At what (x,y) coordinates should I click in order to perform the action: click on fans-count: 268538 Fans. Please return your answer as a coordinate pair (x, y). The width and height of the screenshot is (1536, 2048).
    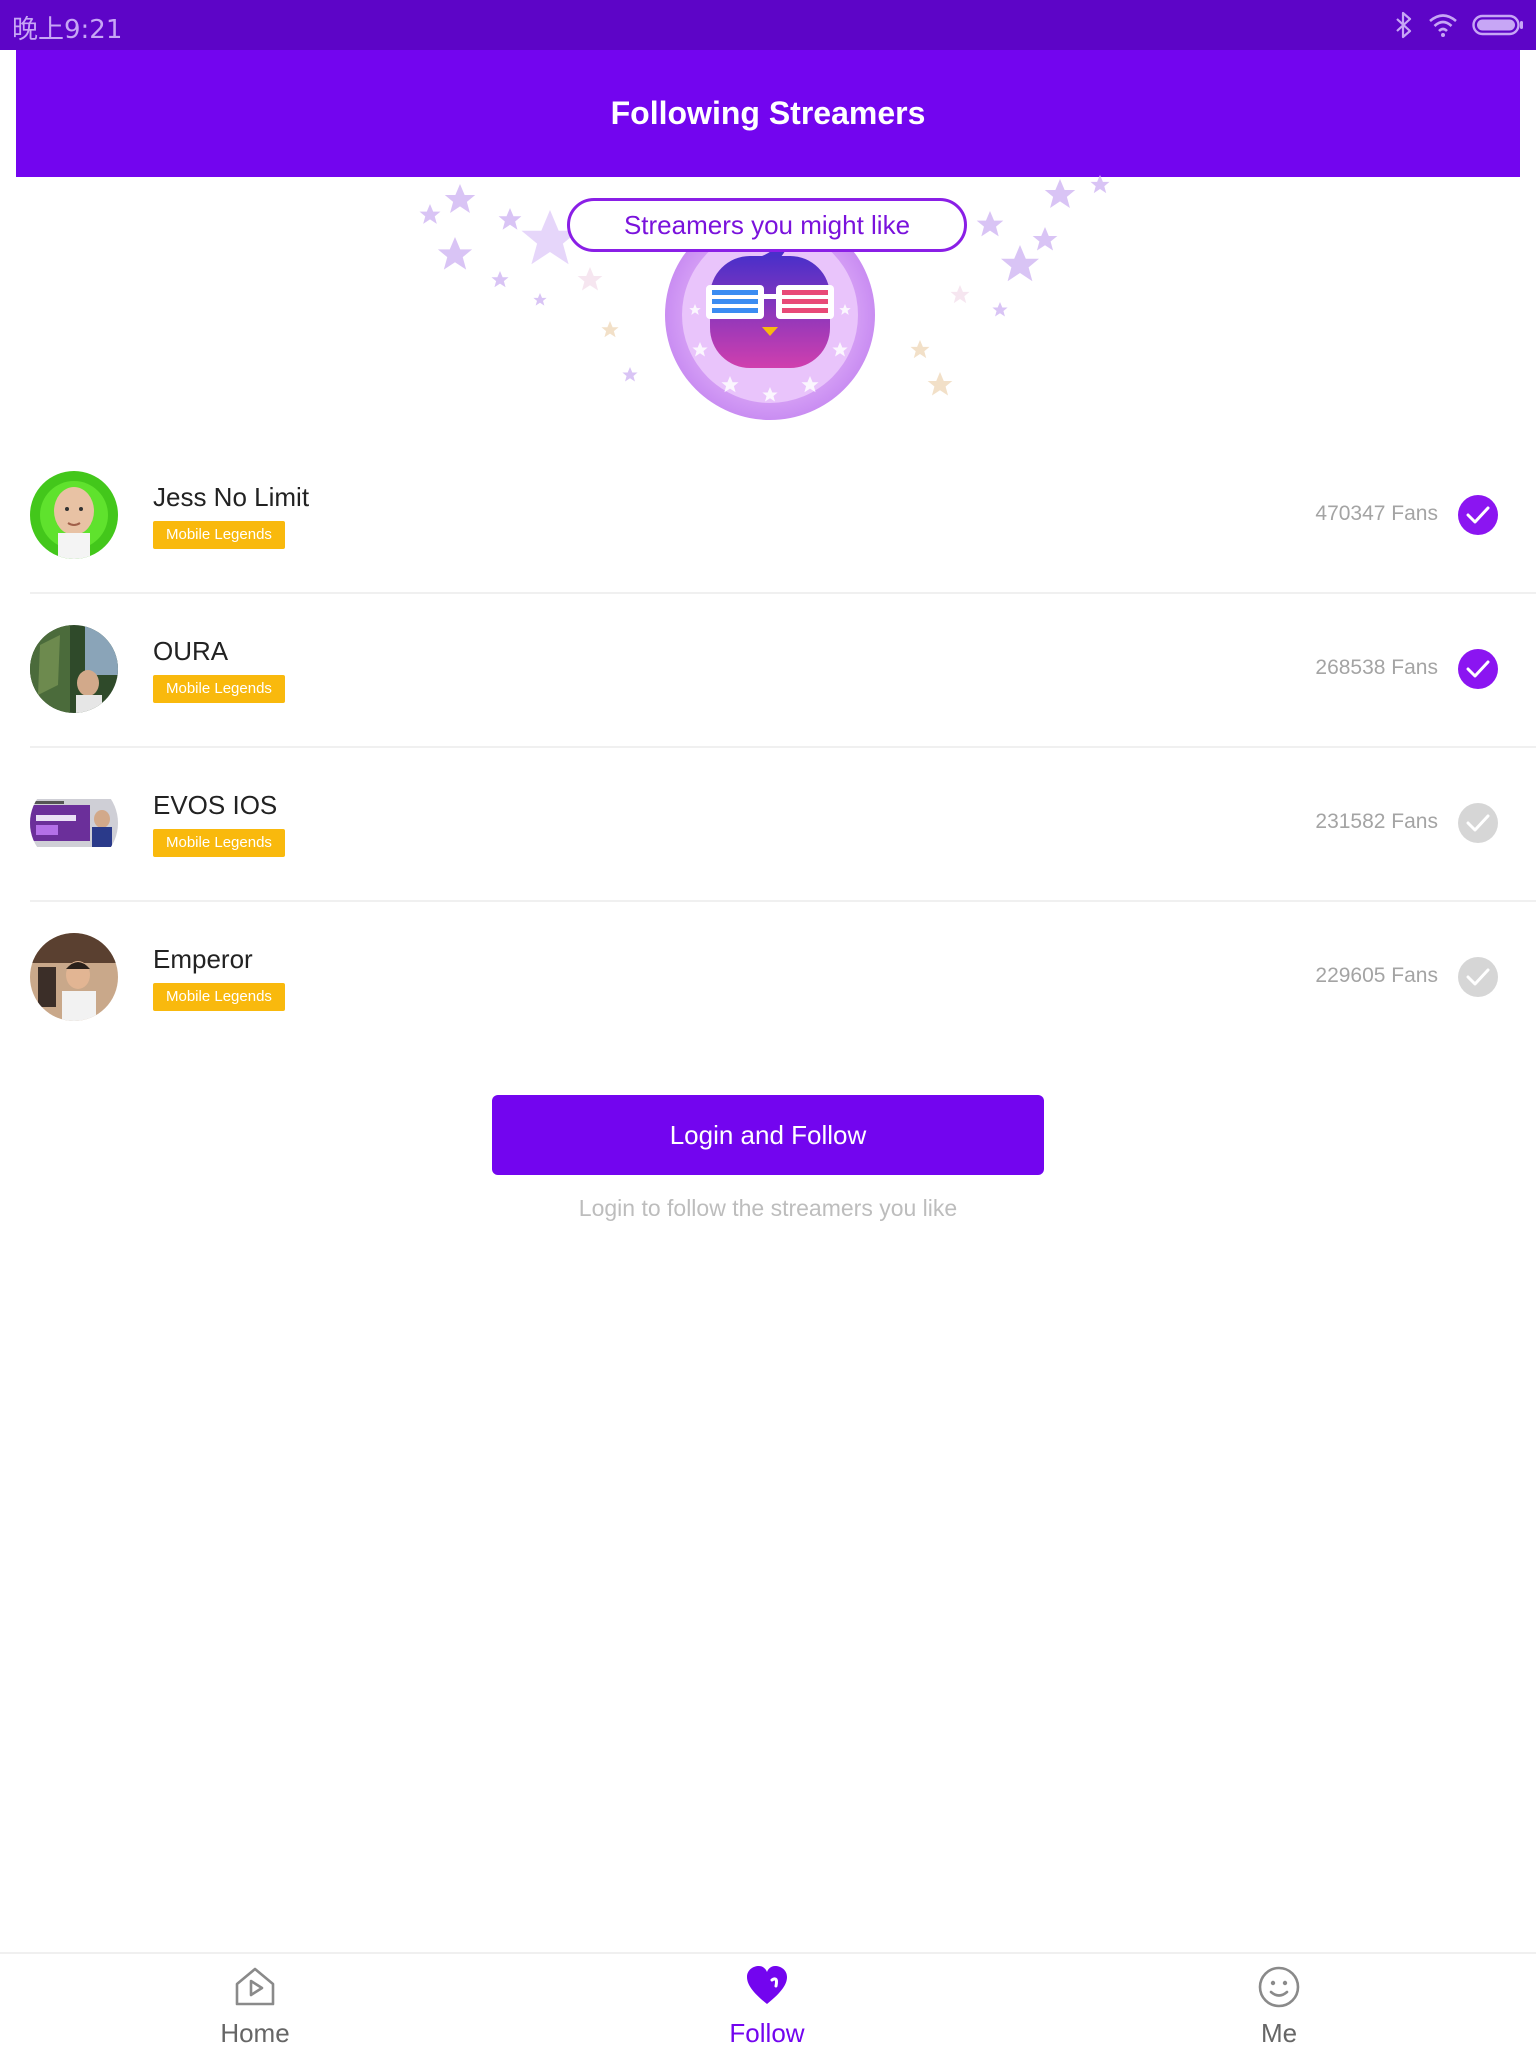
    Looking at the image, I should click on (1376, 667).